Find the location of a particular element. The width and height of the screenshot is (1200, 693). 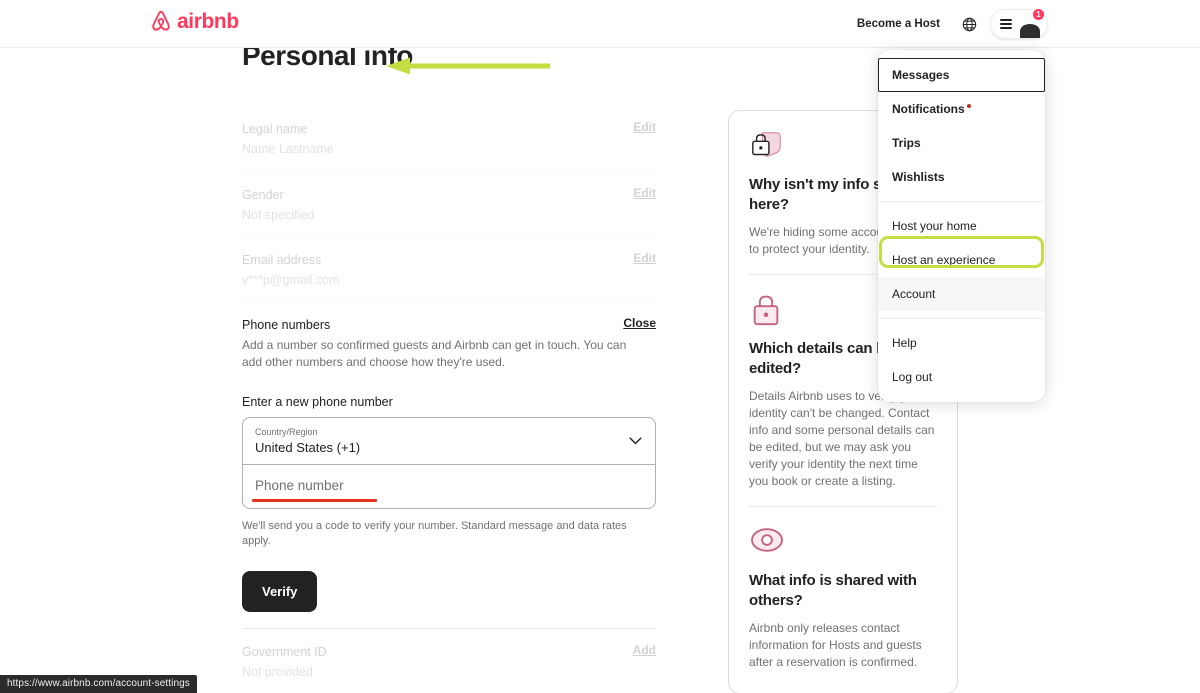

eye-oval-icon is located at coordinates (843, 542).